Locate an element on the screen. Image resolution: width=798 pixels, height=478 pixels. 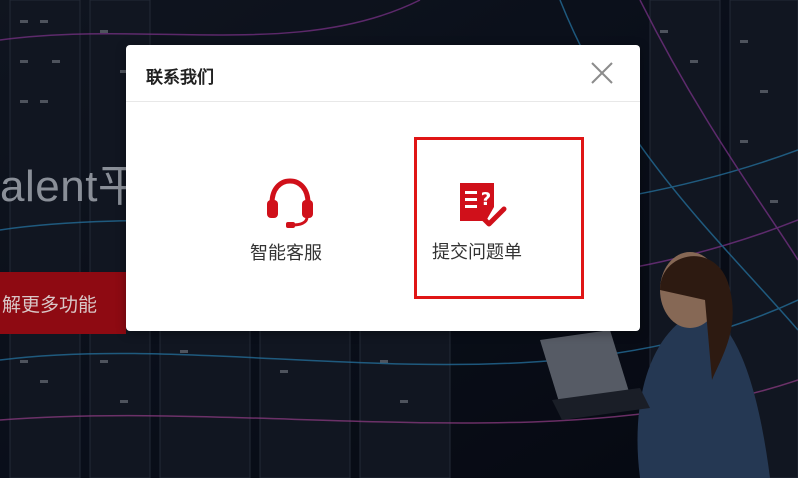
close-icon is located at coordinates (602, 73).